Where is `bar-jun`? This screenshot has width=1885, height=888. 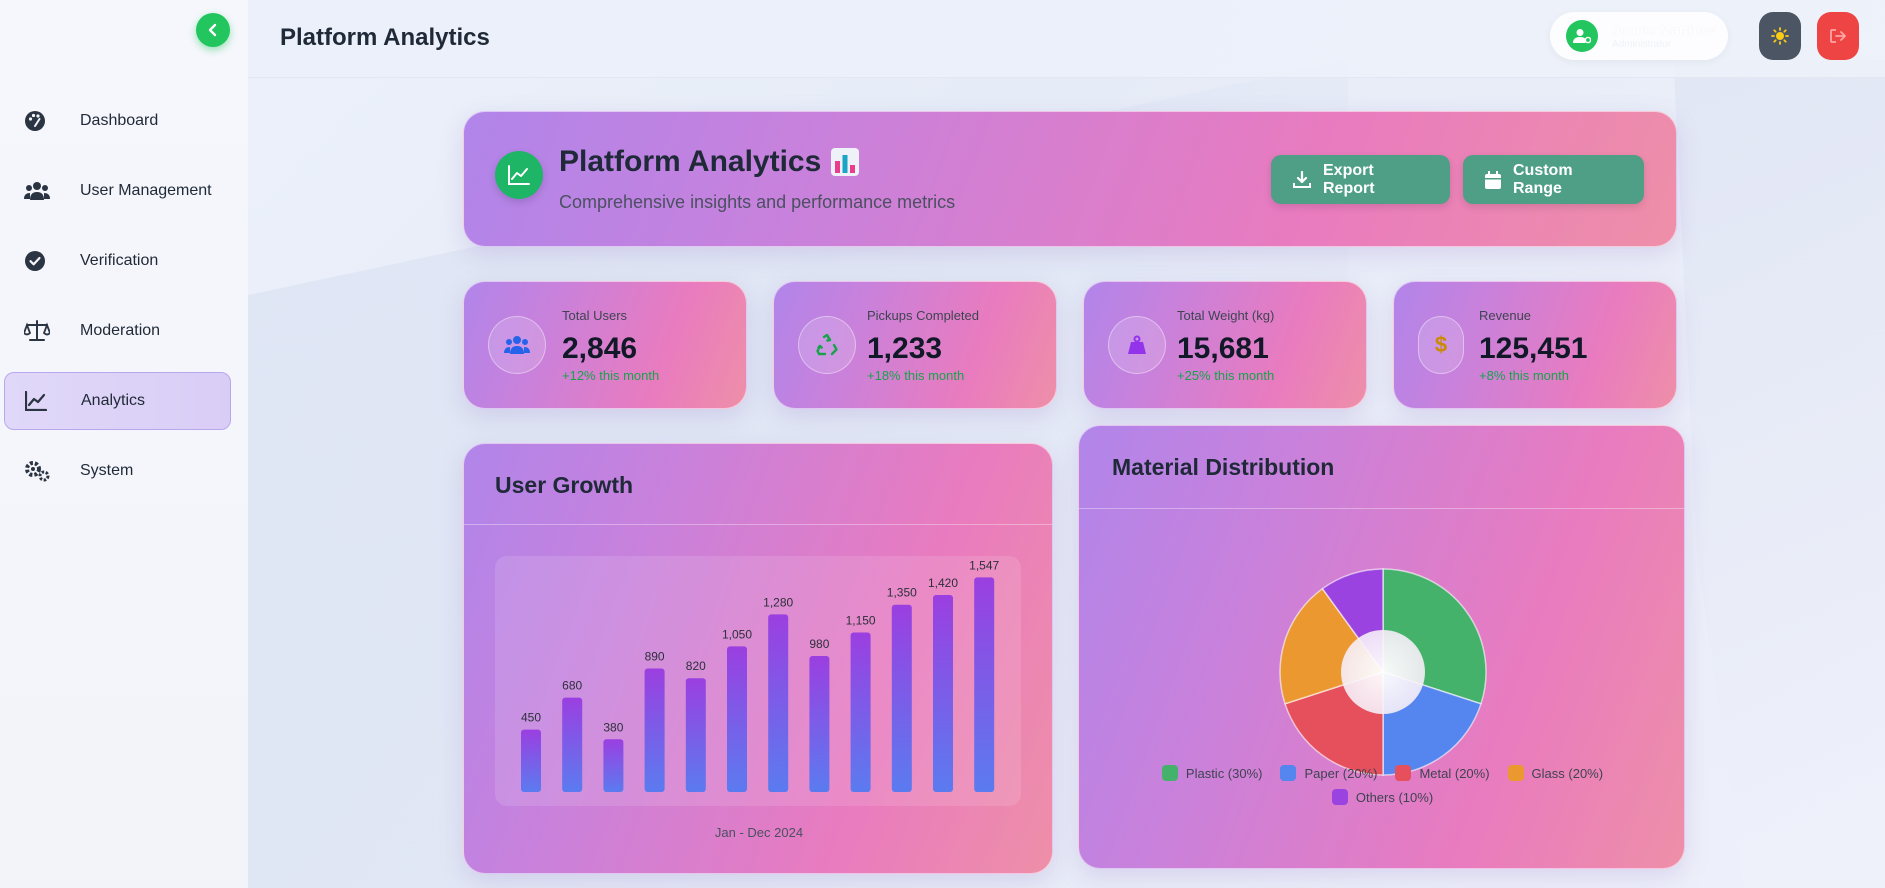
bar-jun is located at coordinates (737, 719).